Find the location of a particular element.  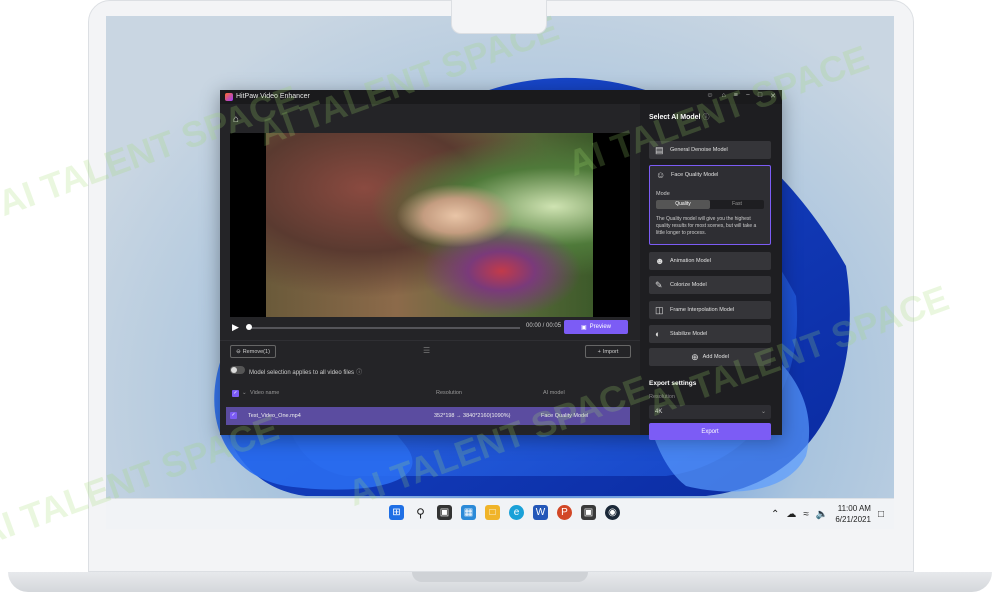

header-resolution: Resolution is located at coordinates (449, 393).